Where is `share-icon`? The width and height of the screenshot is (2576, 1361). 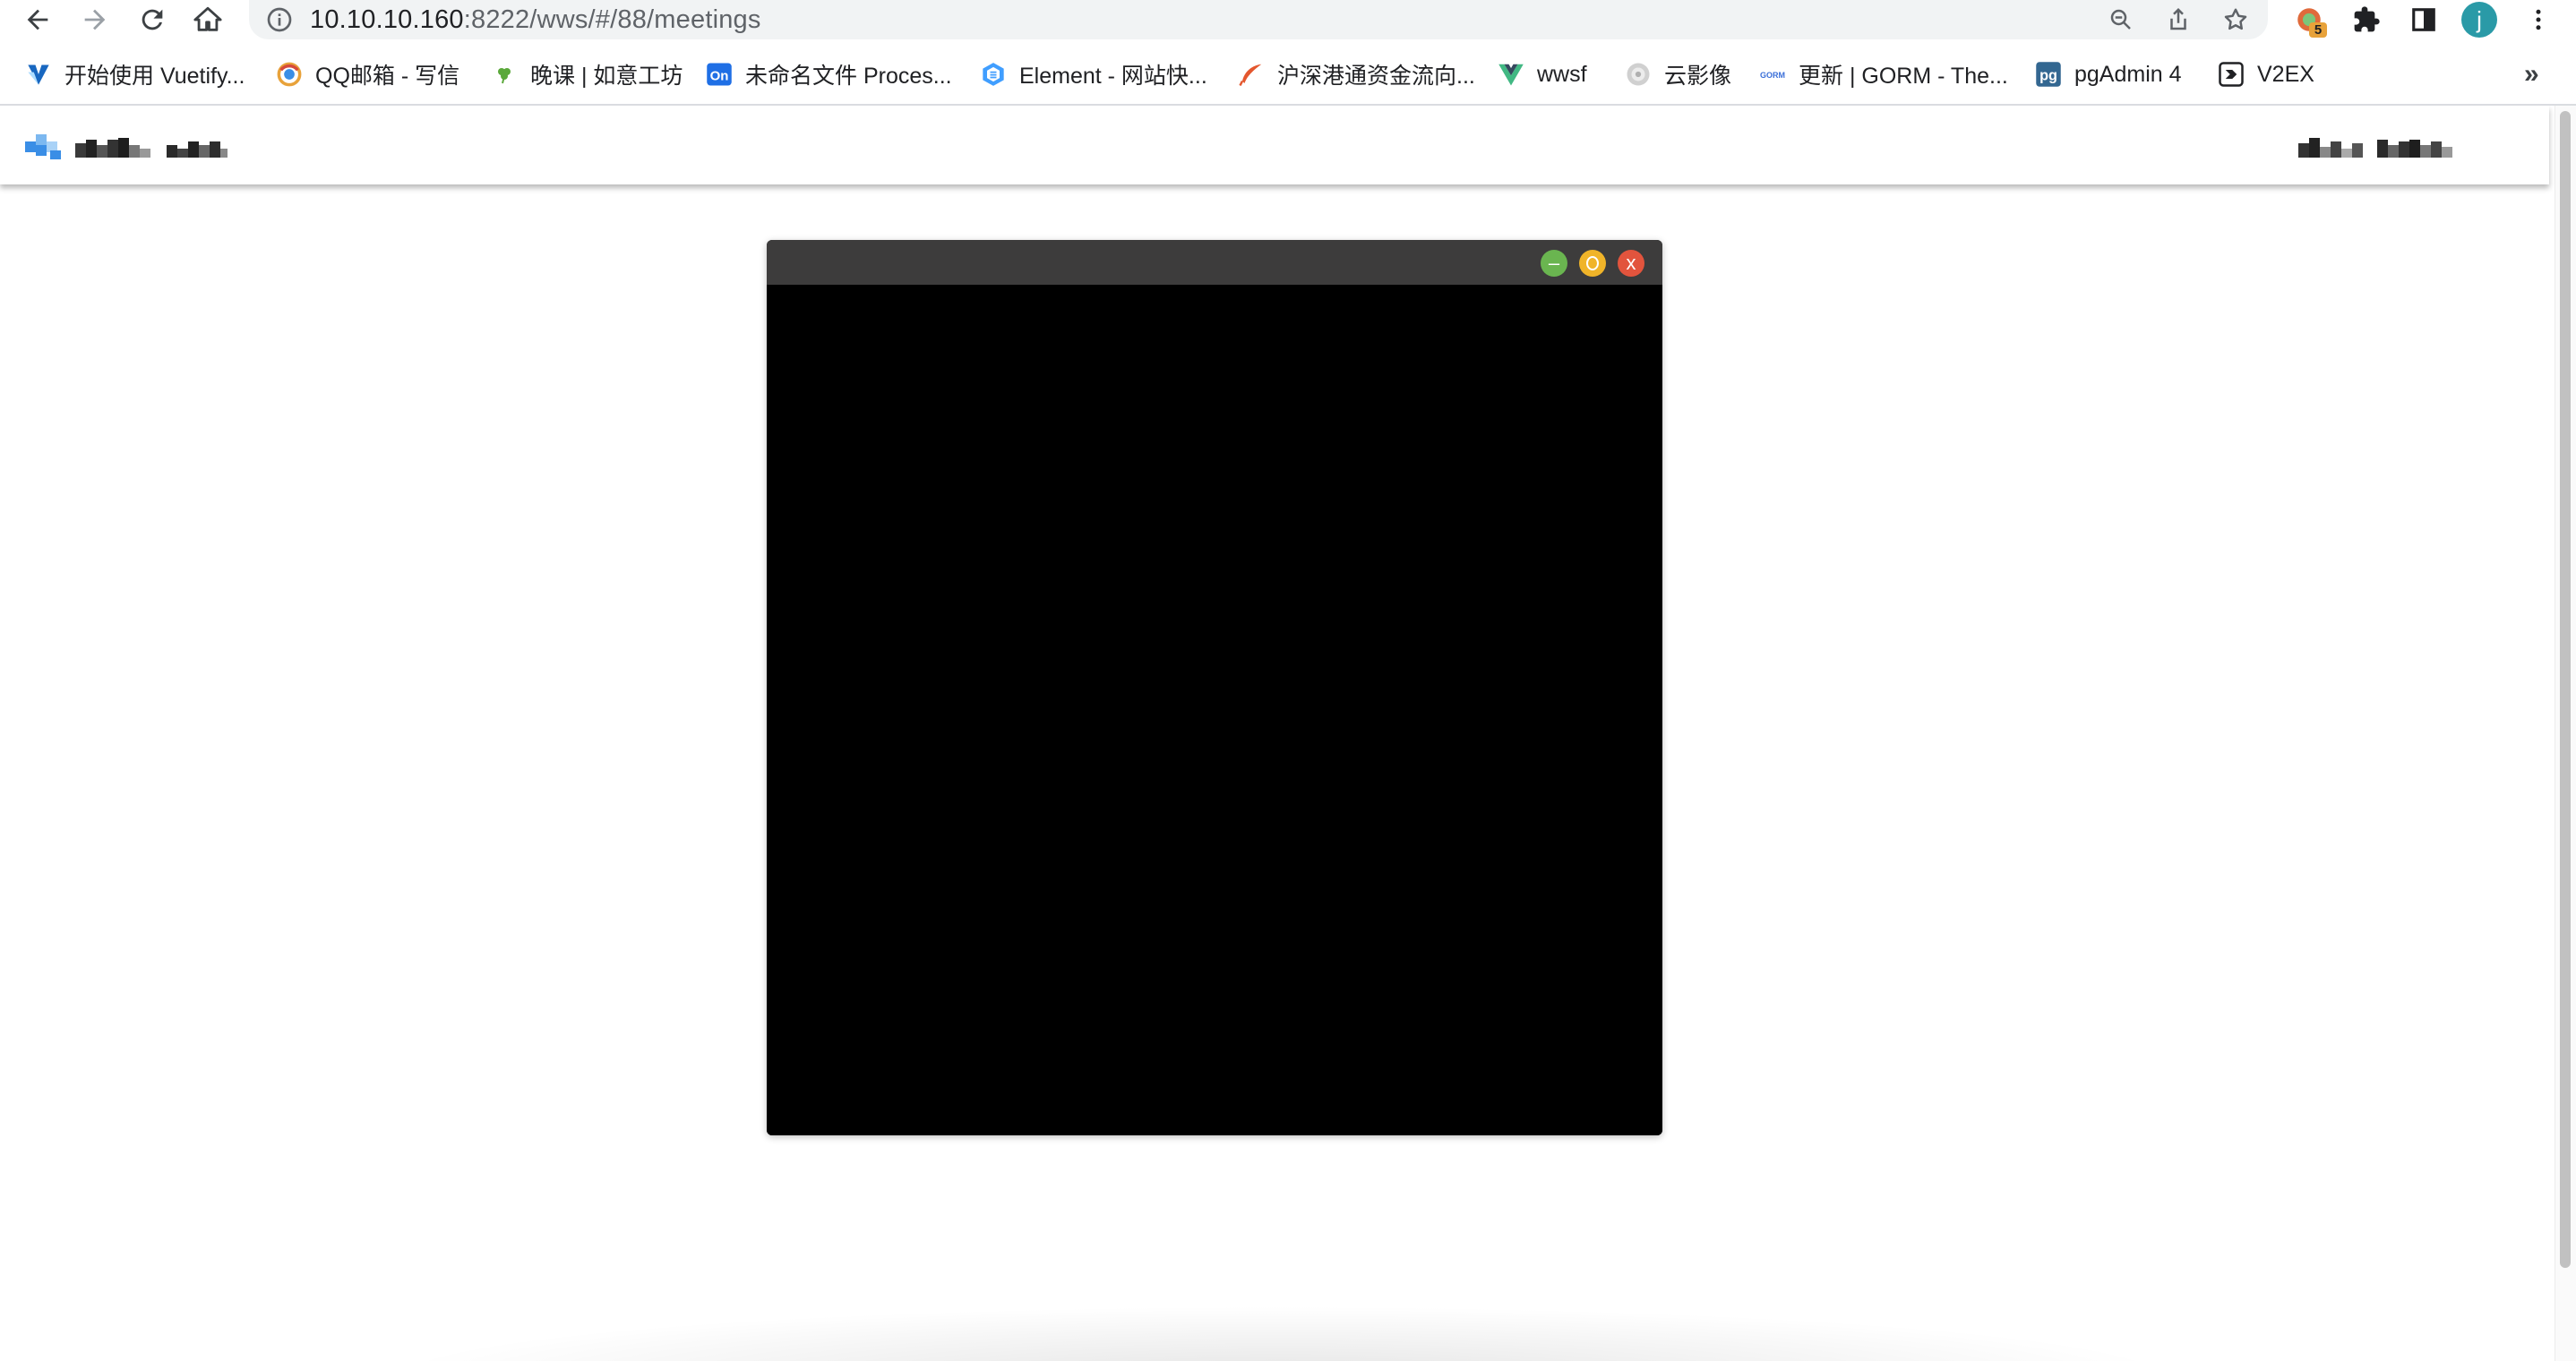
share-icon is located at coordinates (2178, 18).